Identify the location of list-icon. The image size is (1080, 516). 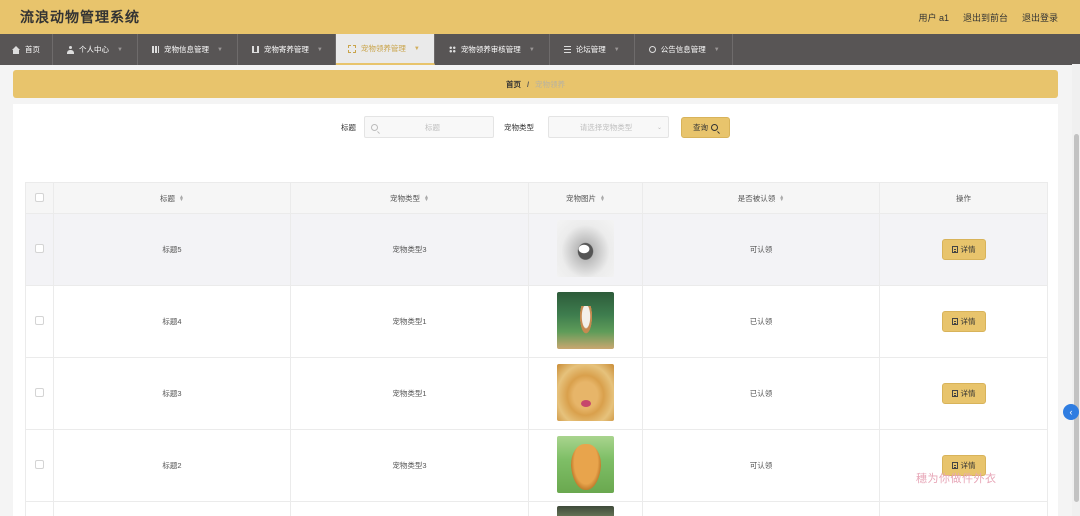
(567, 49).